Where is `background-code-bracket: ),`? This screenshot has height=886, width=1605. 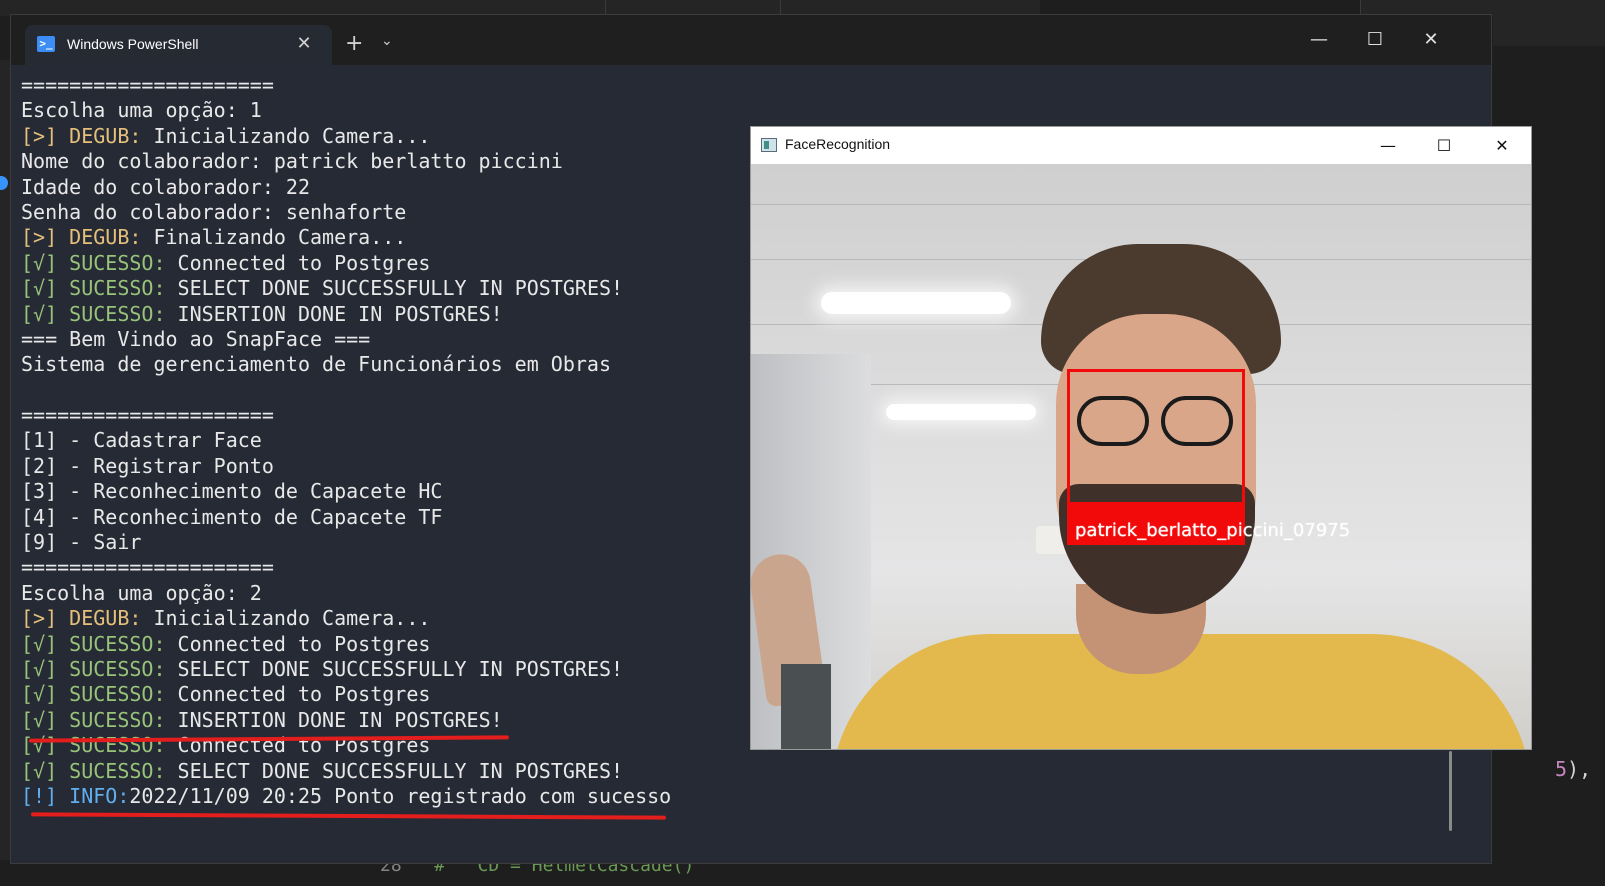
background-code-bracket: ), is located at coordinates (1579, 769).